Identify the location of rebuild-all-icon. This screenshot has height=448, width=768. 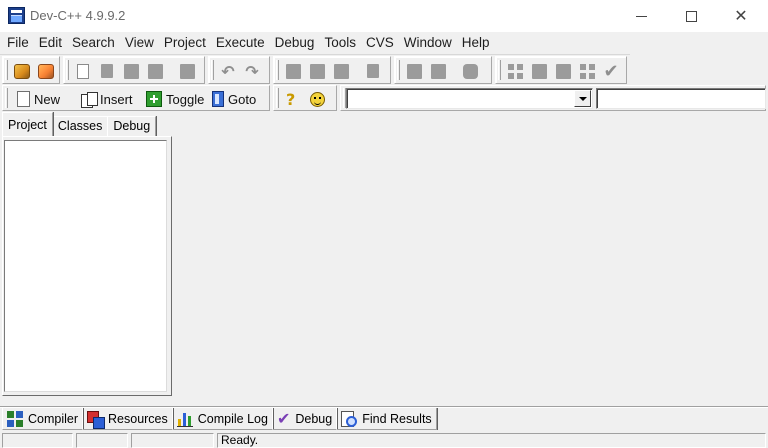
(587, 71).